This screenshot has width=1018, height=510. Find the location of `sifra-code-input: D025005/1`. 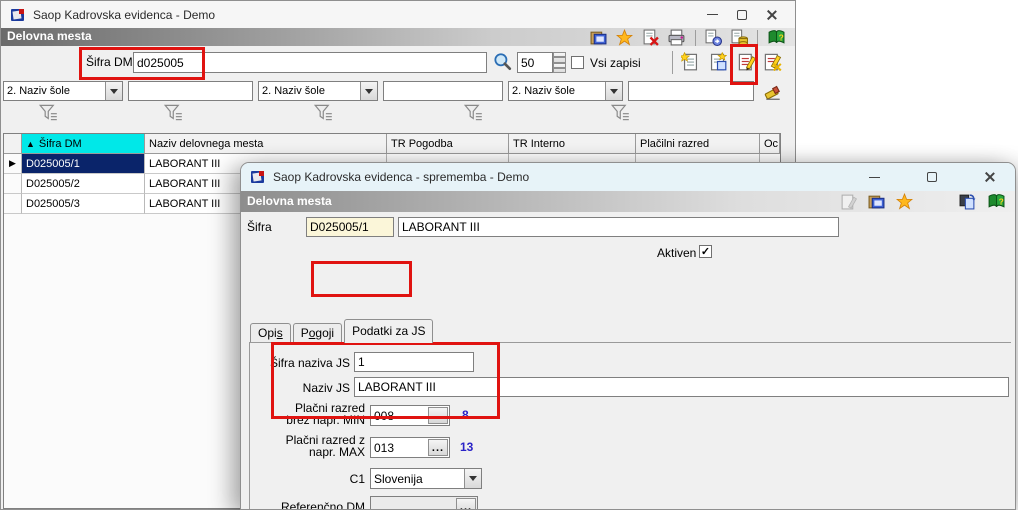

sifra-code-input: D025005/1 is located at coordinates (350, 227).